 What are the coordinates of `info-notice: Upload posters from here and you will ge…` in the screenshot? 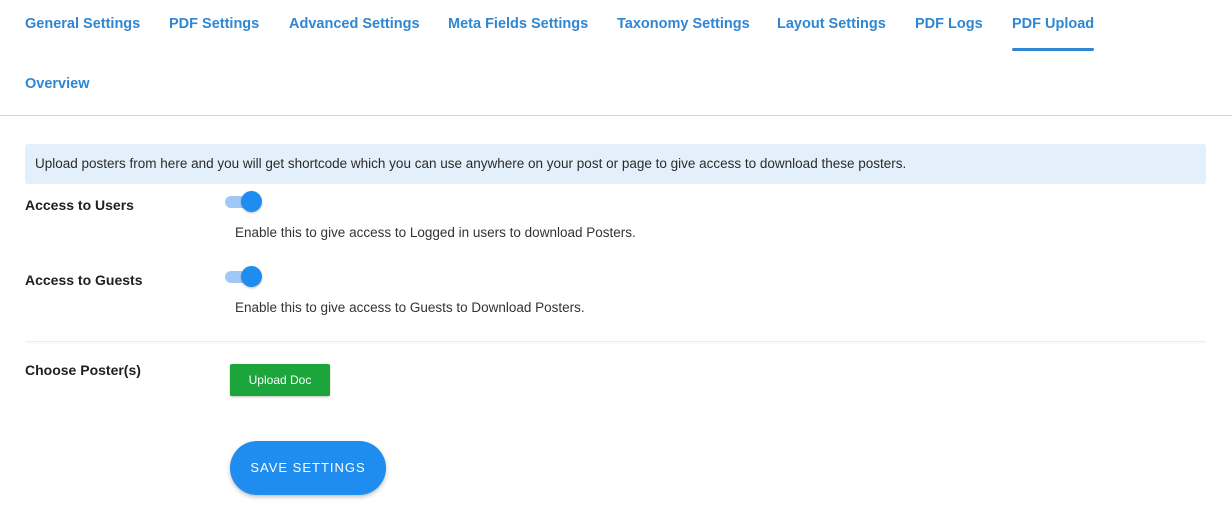 It's located at (615, 164).